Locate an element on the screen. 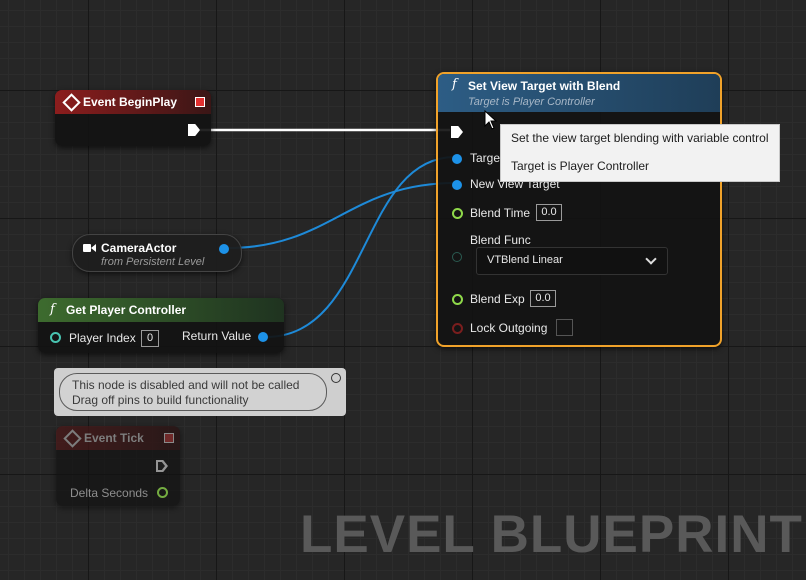 This screenshot has width=806, height=580. node-title: Event Tick is located at coordinates (114, 438).